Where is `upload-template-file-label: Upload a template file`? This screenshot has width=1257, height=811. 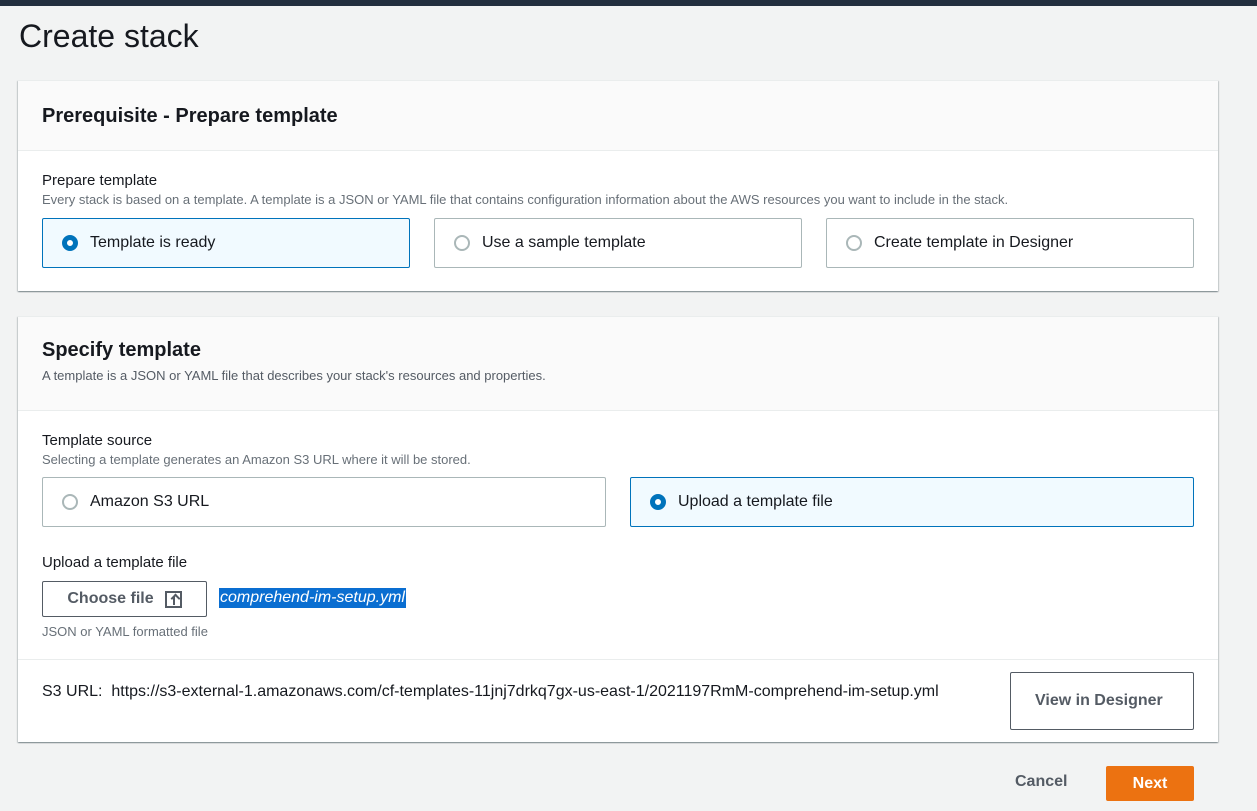 upload-template-file-label: Upload a template file is located at coordinates (755, 501).